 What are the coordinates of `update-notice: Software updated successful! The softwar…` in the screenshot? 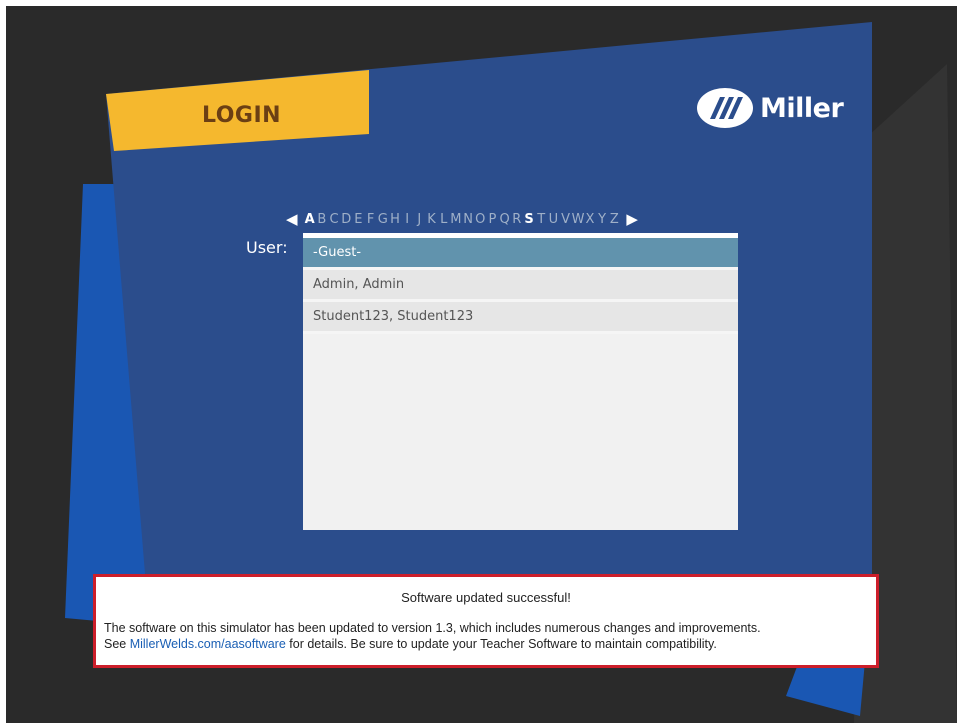 It's located at (486, 621).